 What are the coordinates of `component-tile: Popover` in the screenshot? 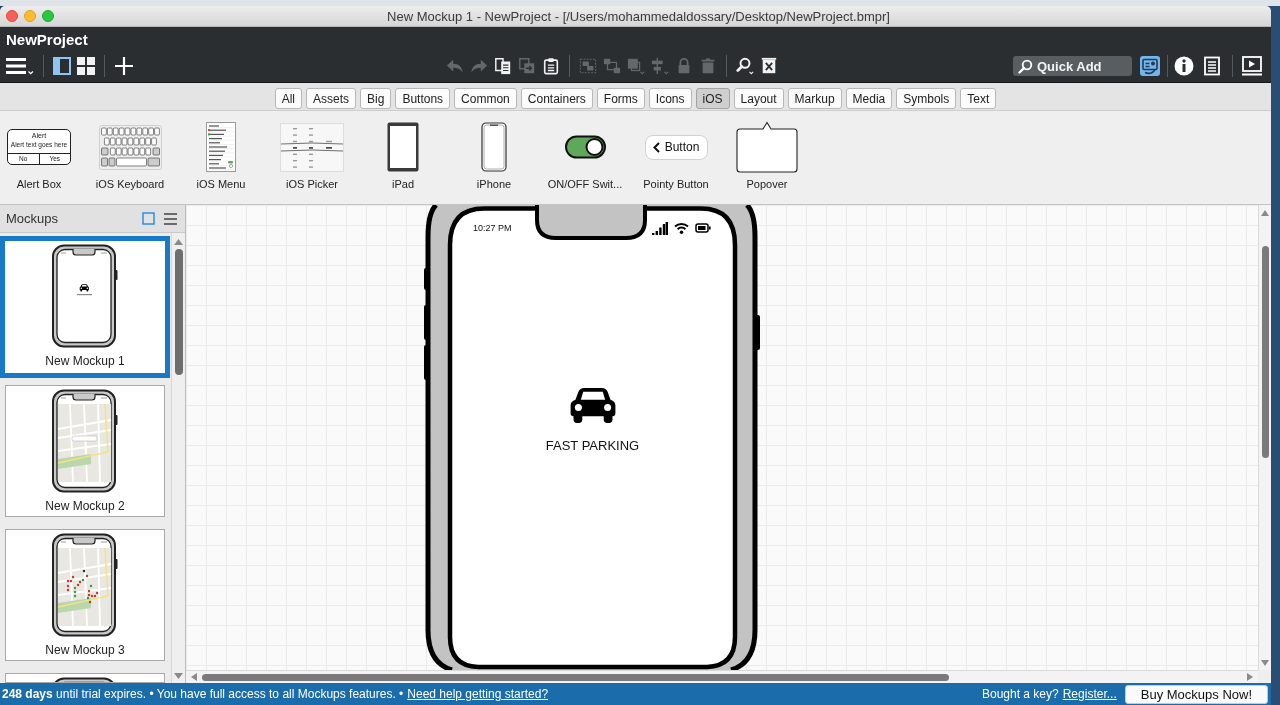 It's located at (767, 161).